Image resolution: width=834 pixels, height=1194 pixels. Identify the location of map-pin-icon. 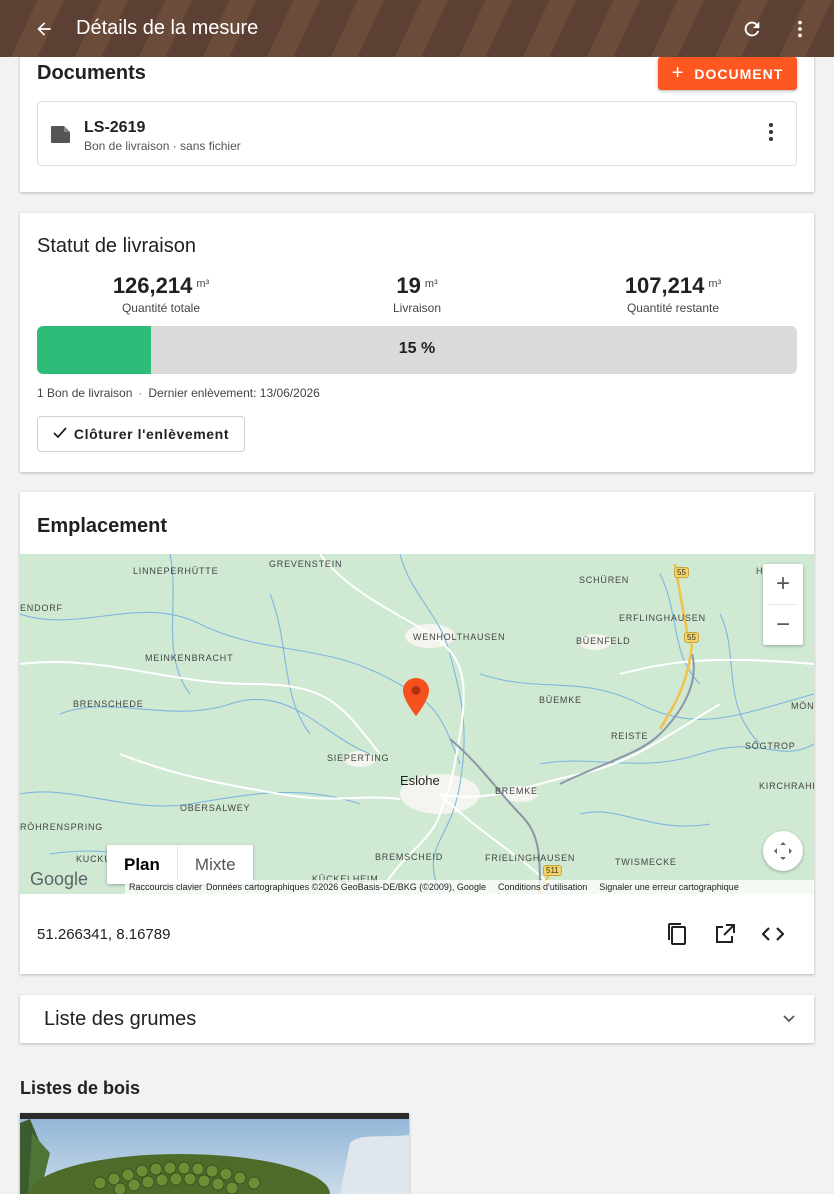
(416, 699).